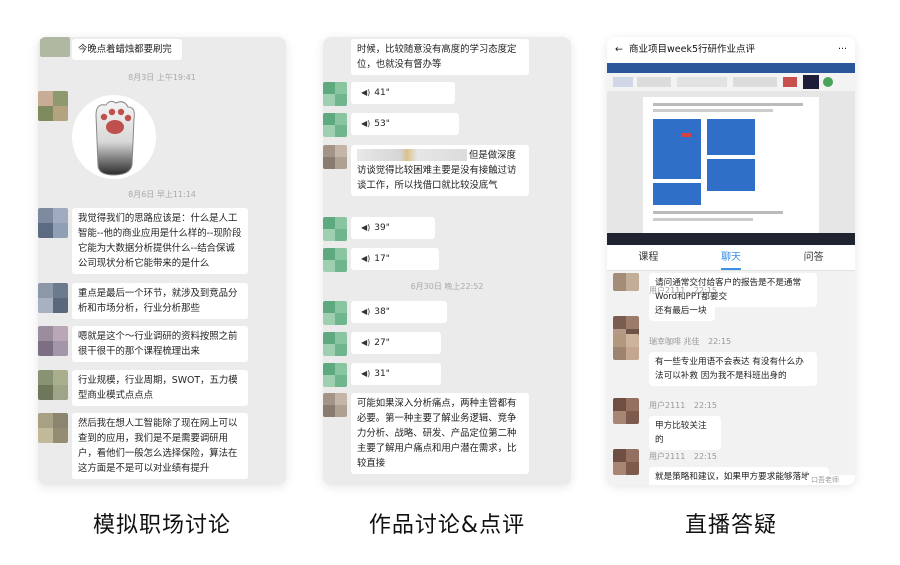 This screenshot has height=565, width=900. What do you see at coordinates (739, 476) in the screenshot?
I see `chat-message: 就是策略和建议，如果甲方要求能够落地` at bounding box center [739, 476].